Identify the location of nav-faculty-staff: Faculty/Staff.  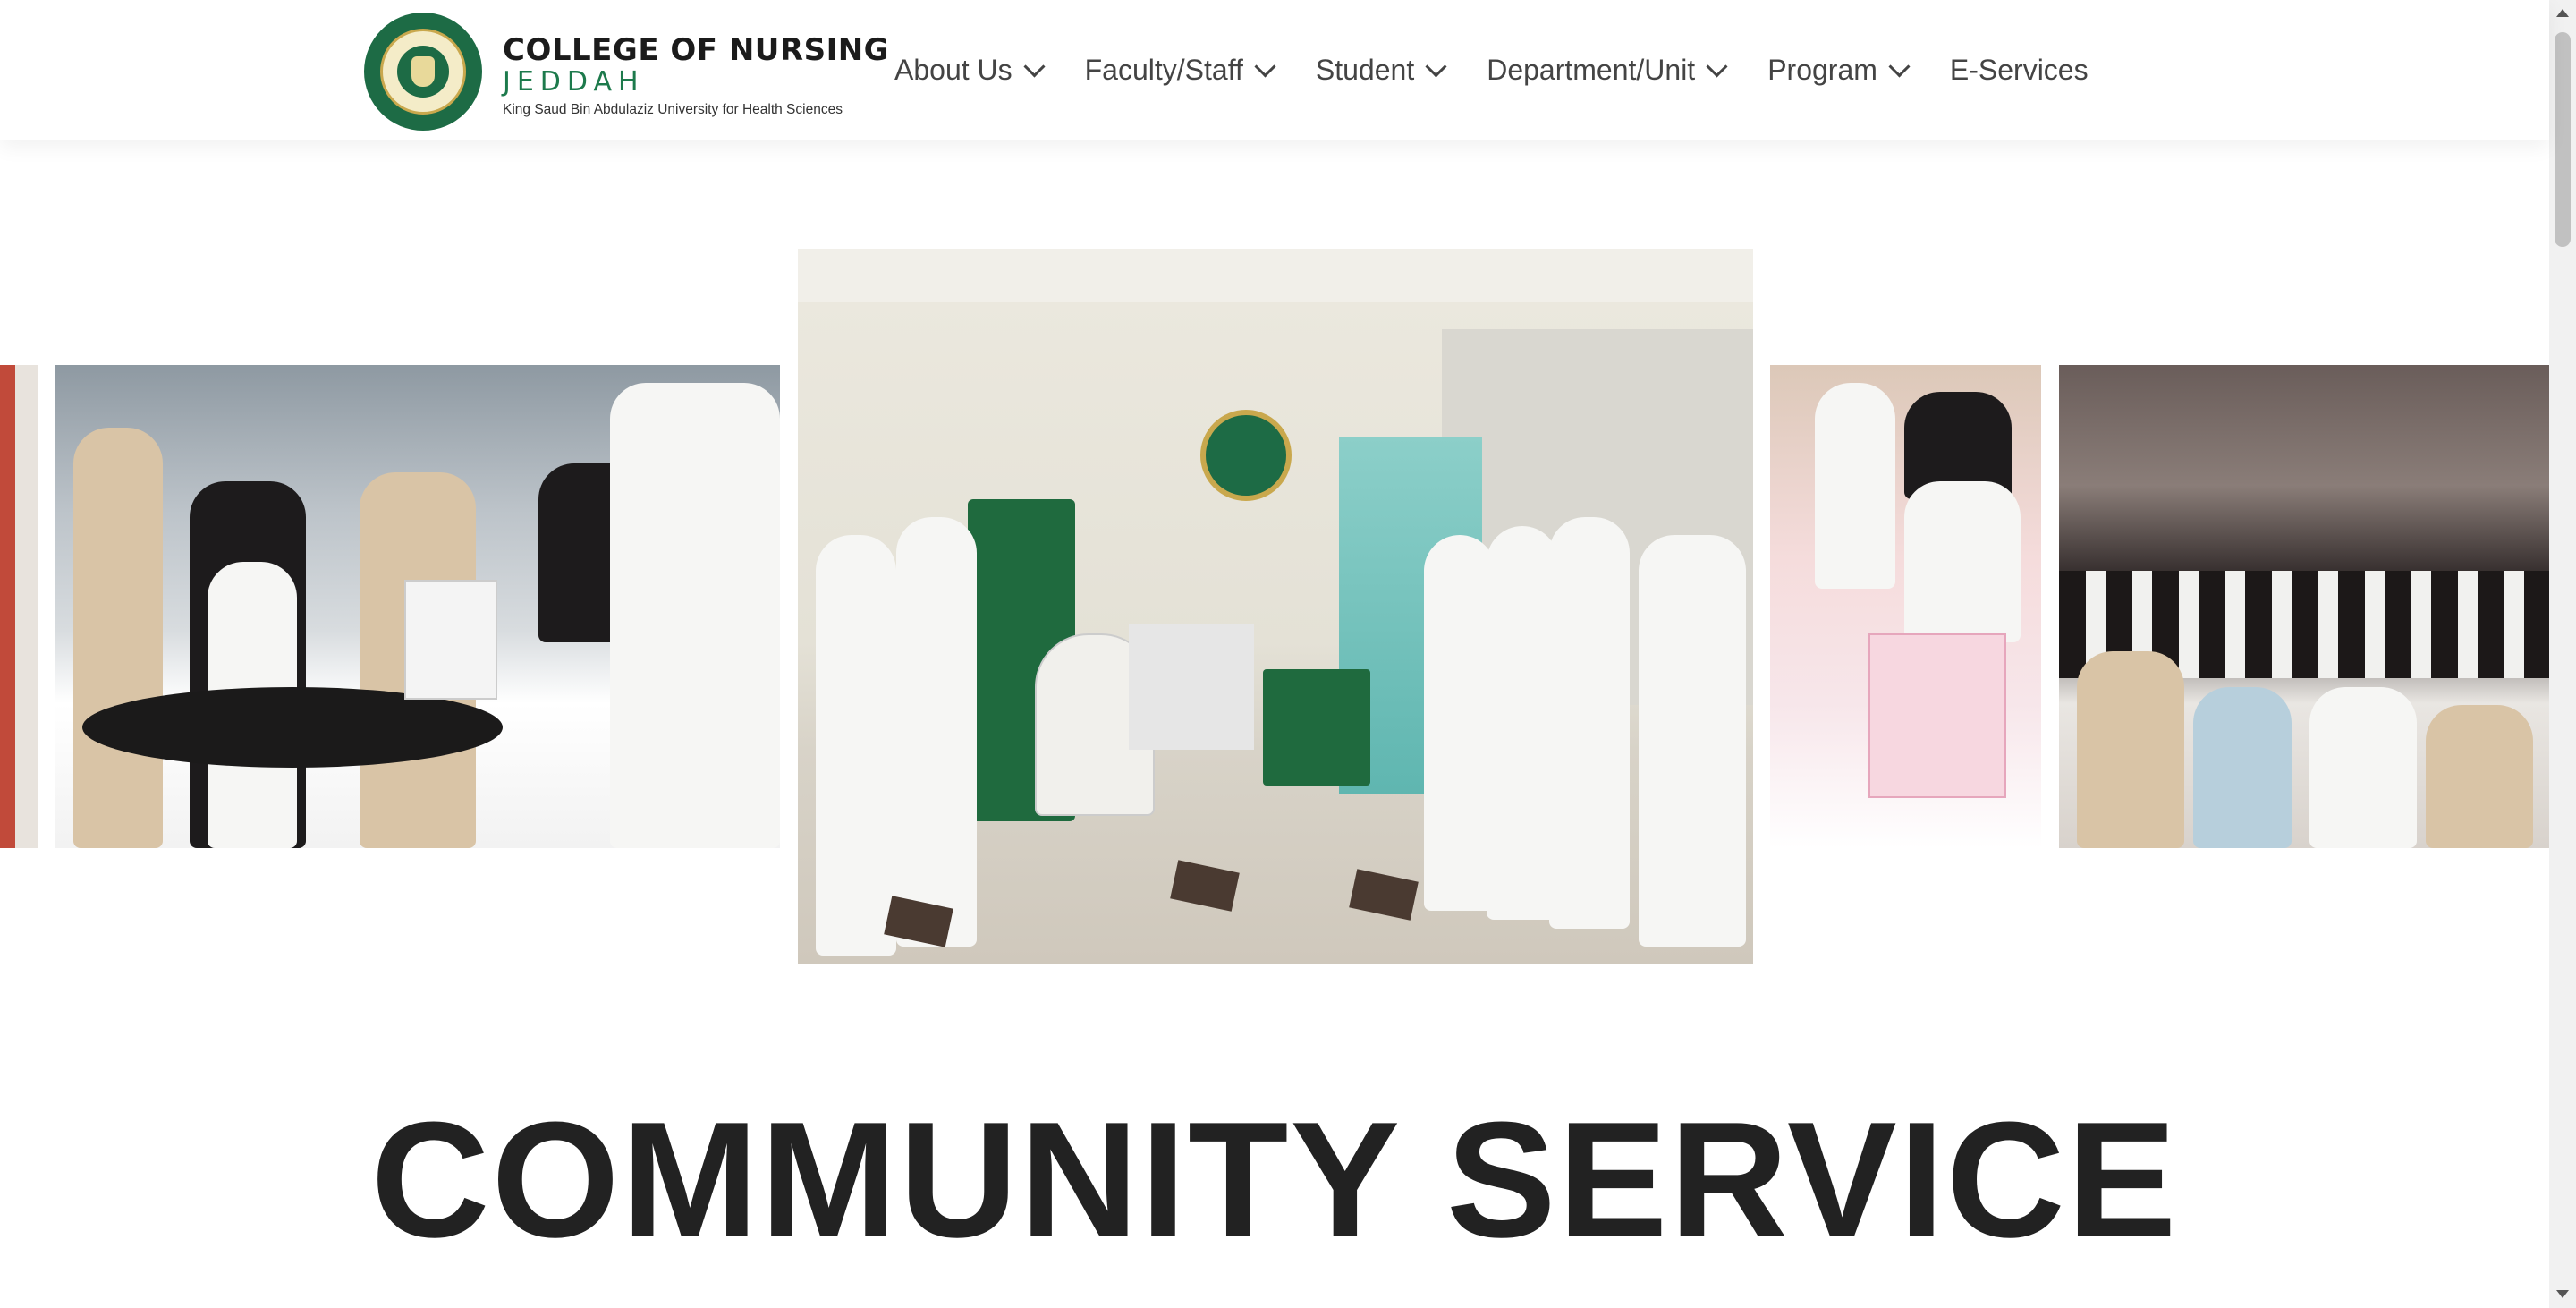
(1180, 70).